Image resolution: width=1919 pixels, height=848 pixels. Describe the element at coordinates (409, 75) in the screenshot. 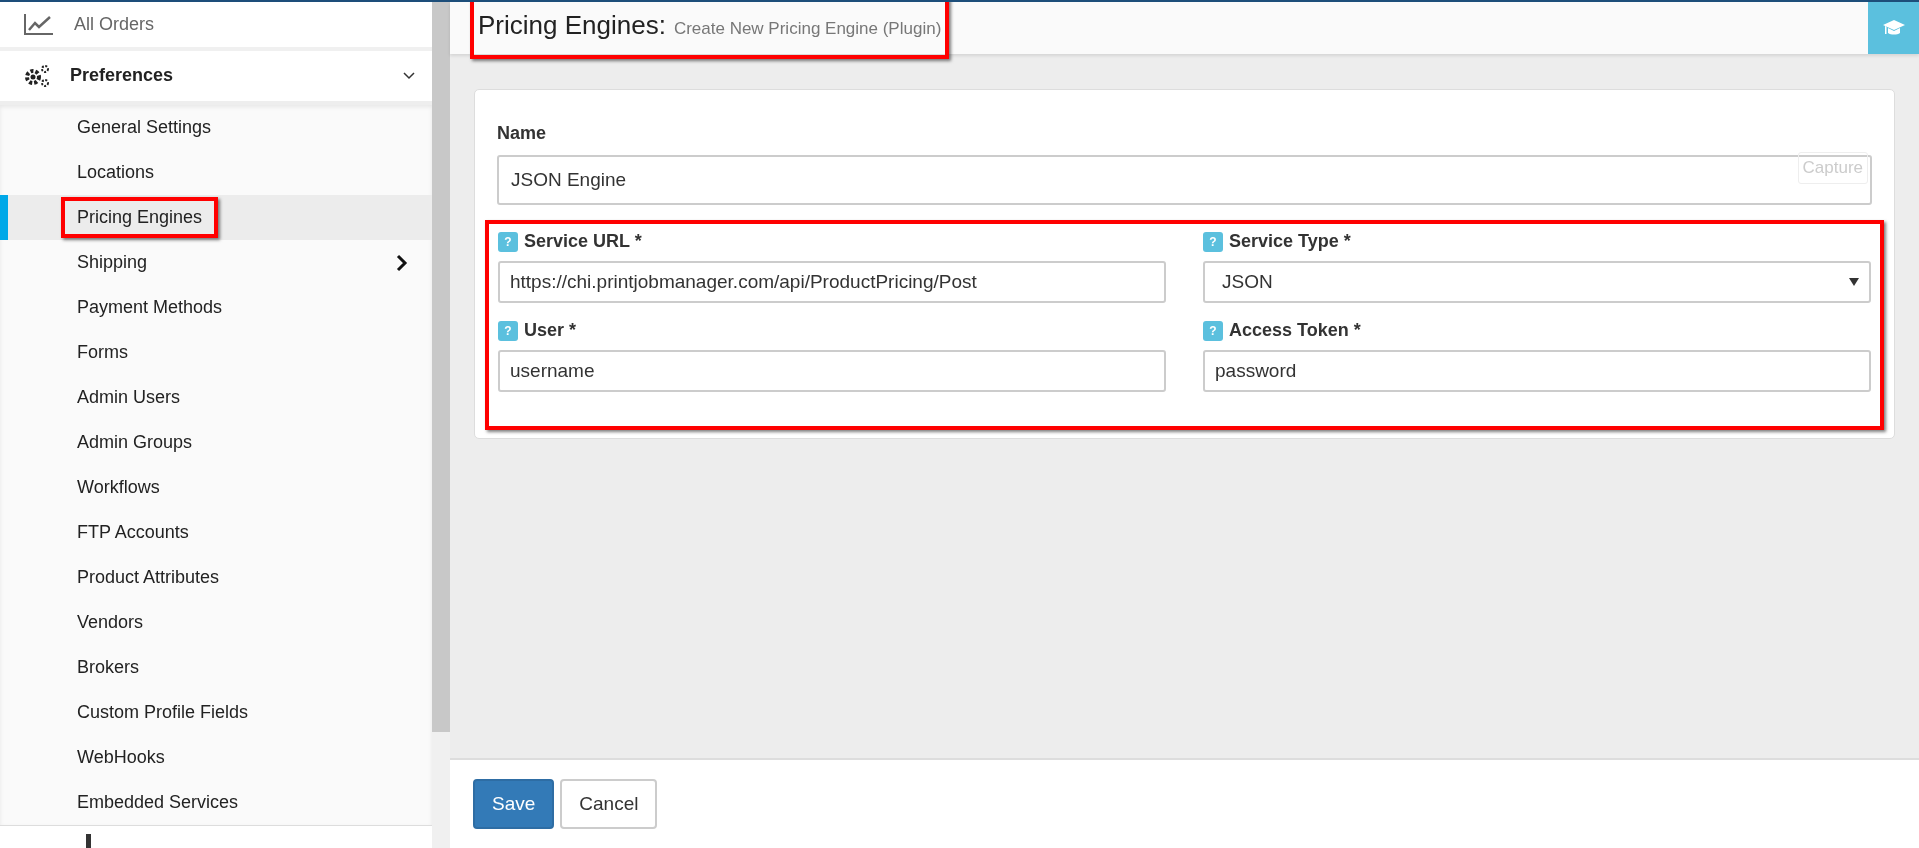

I see `chevron-icon` at that location.